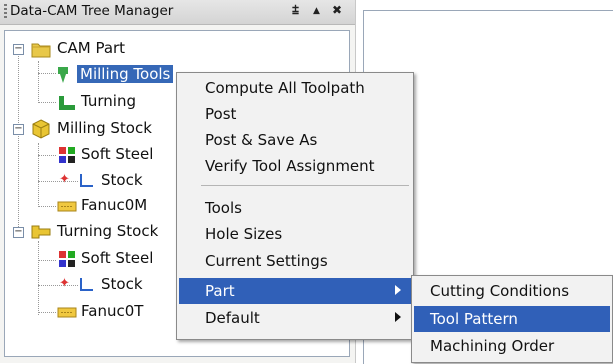 The height and width of the screenshot is (364, 613). I want to click on menu-item-label: Post, so click(221, 114).